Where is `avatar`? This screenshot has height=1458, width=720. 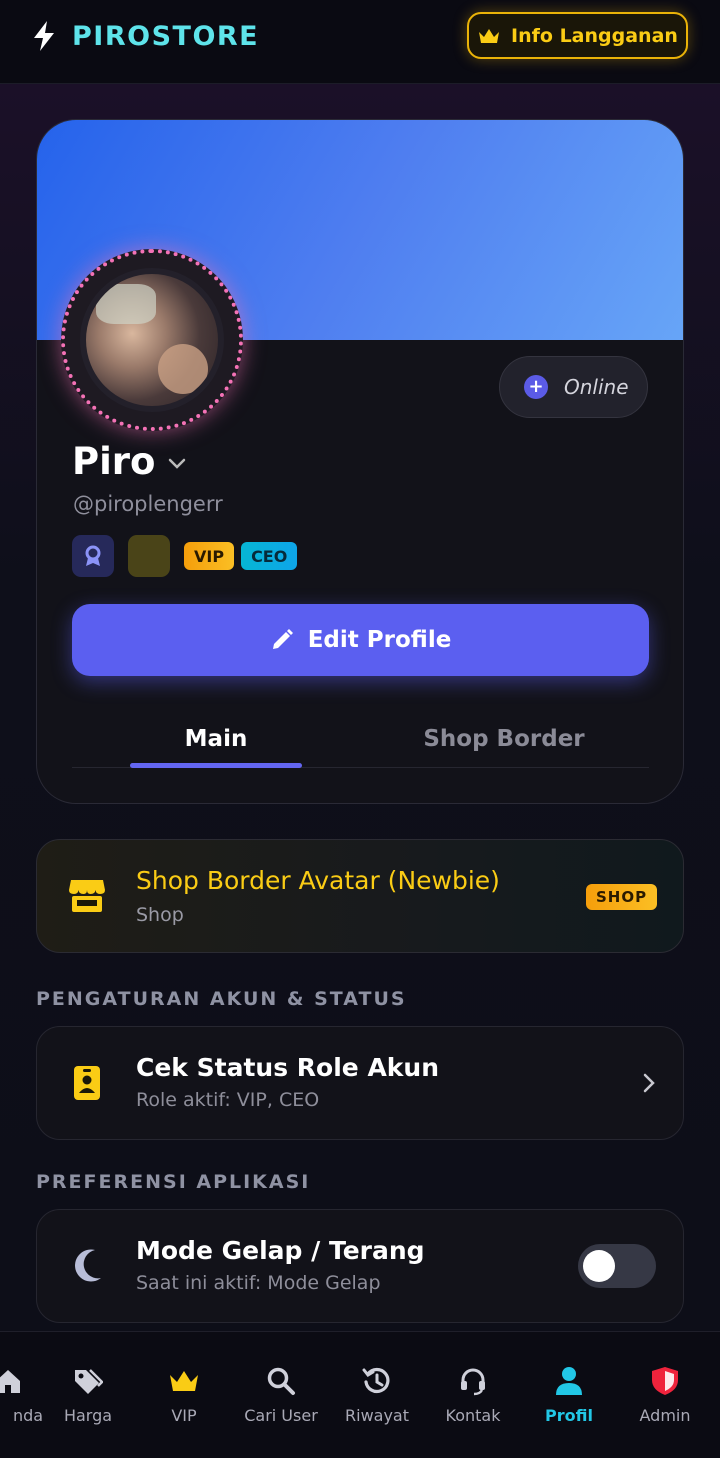 avatar is located at coordinates (152, 340).